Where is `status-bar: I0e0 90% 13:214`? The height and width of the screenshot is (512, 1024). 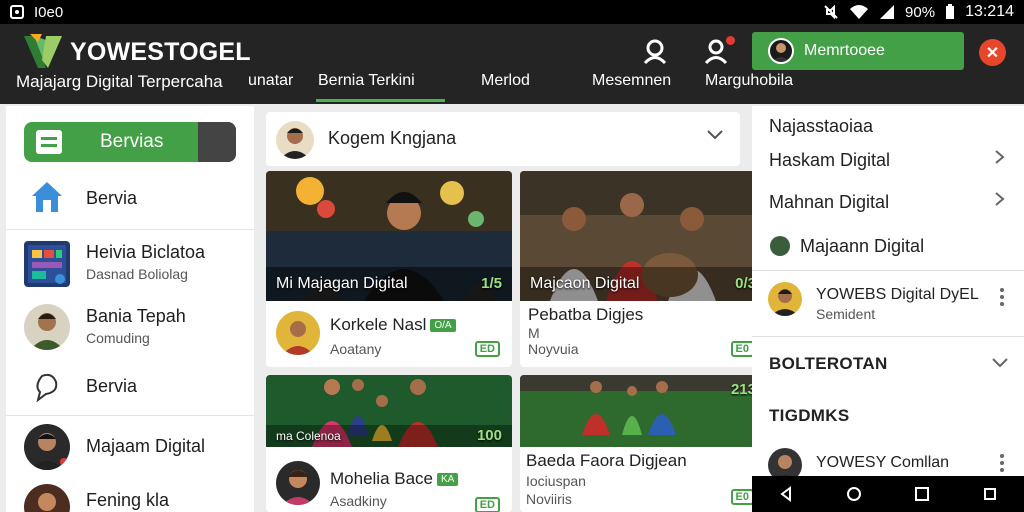
status-bar: I0e0 90% 13:214 is located at coordinates (512, 12).